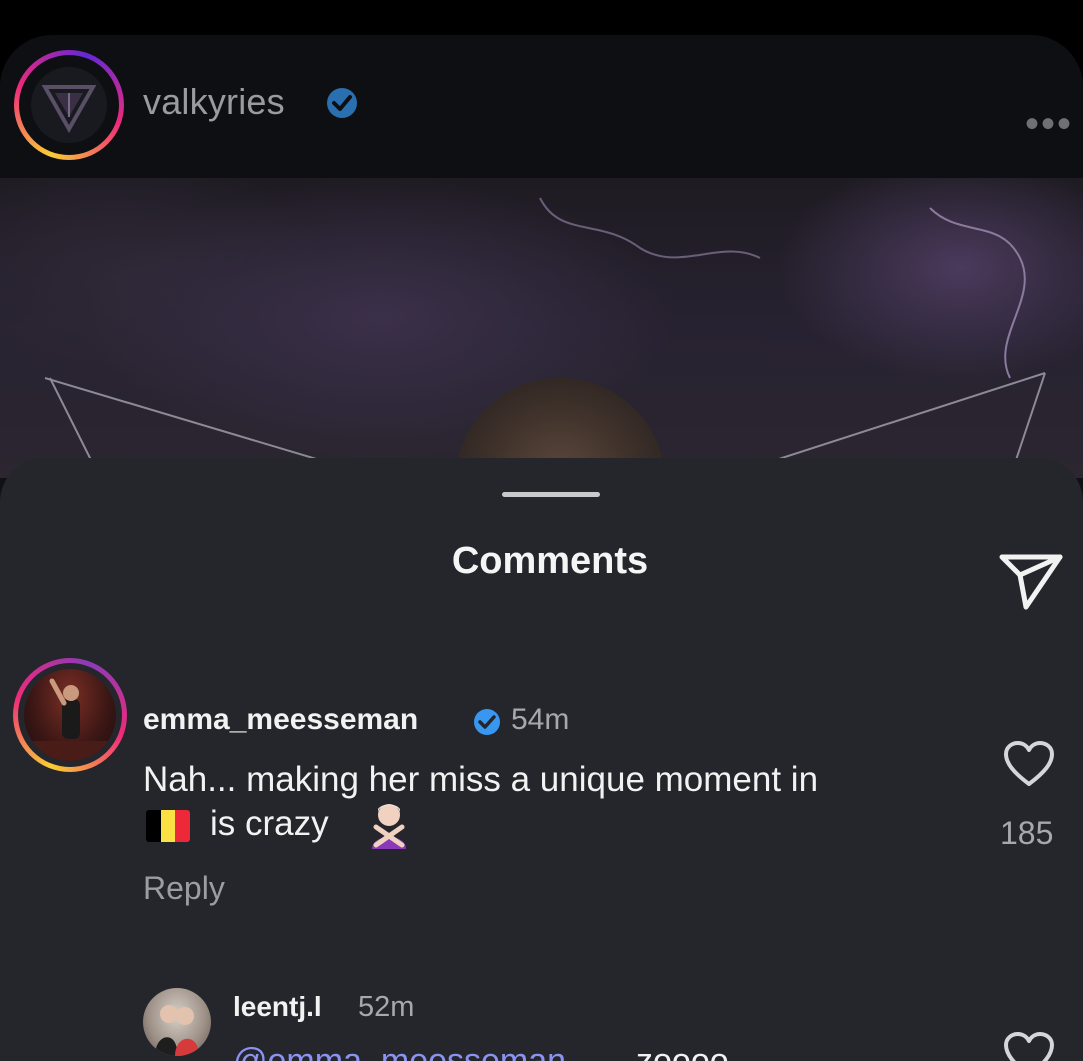 The height and width of the screenshot is (1061, 1083). What do you see at coordinates (551, 494) in the screenshot?
I see `sheet-grabber` at bounding box center [551, 494].